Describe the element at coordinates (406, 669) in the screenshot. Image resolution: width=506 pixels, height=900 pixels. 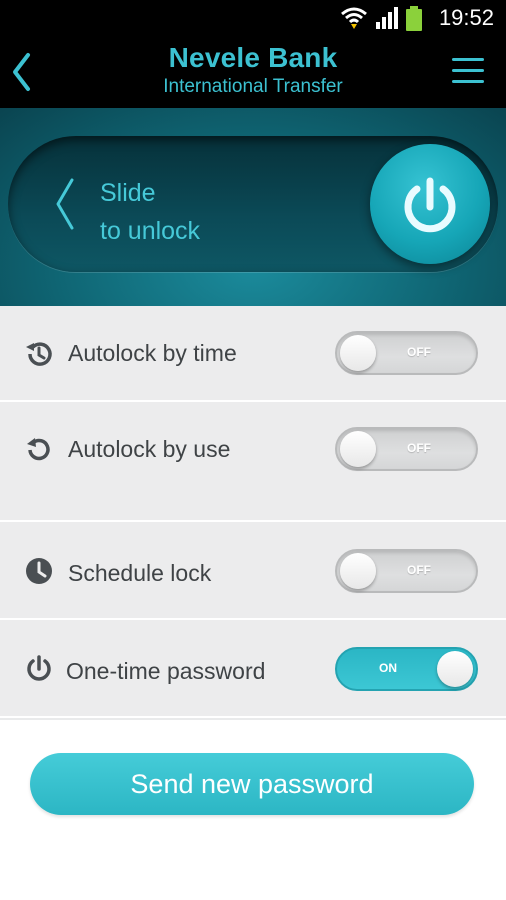
I see `one-time-password-toggle: ON` at that location.